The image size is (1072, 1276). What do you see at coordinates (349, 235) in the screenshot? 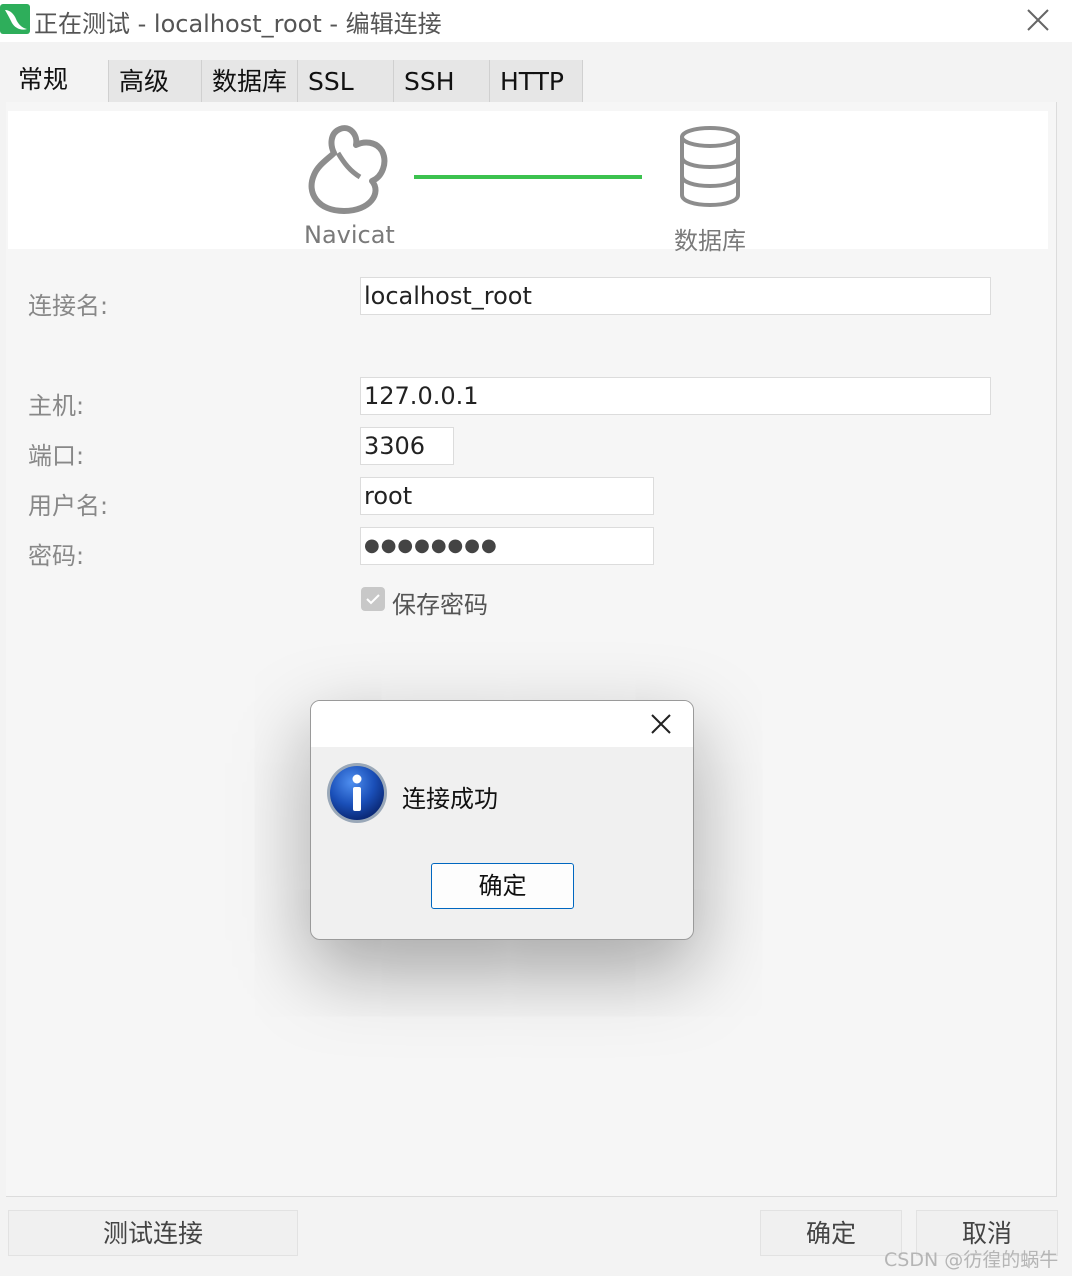
I see `navicat-label: Navicat` at bounding box center [349, 235].